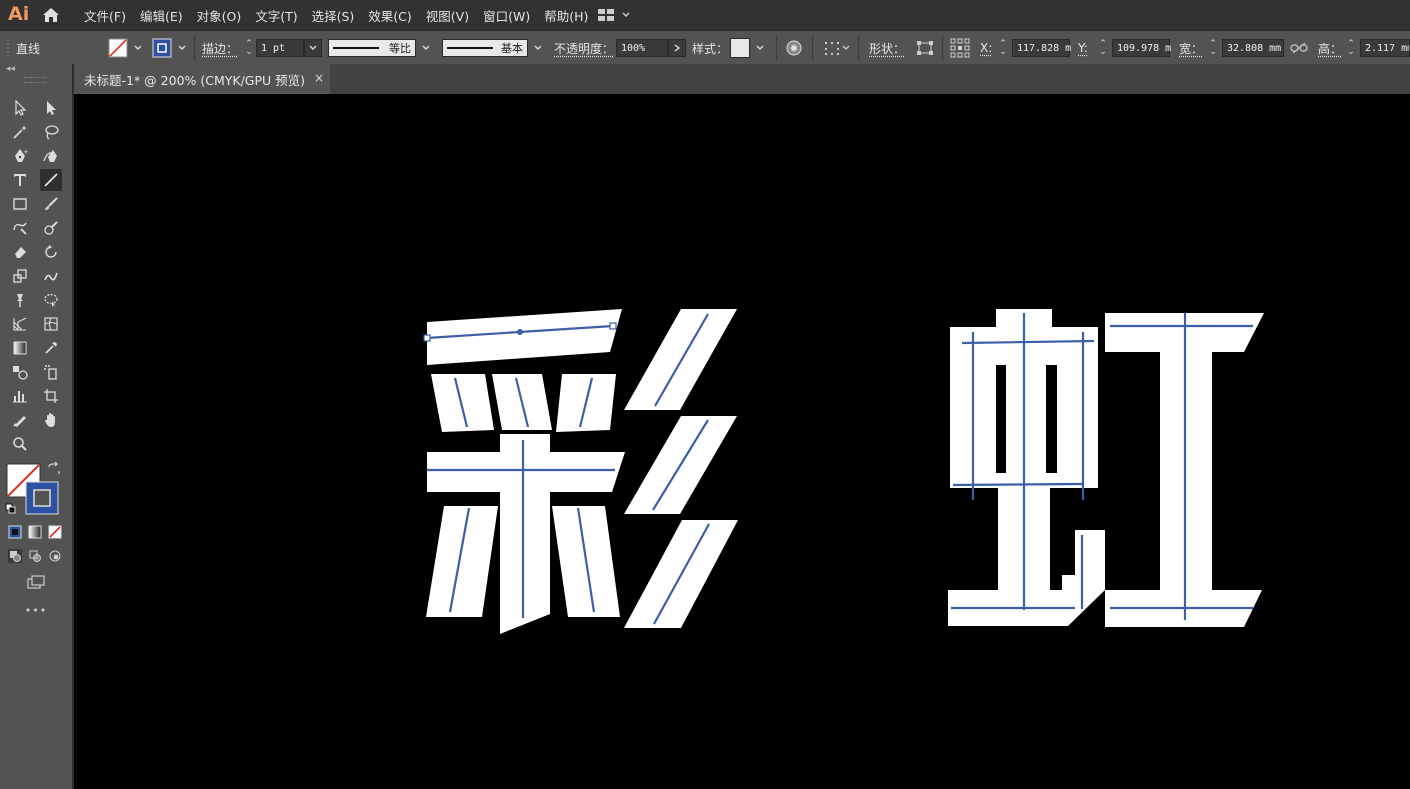 Image resolution: width=1410 pixels, height=789 pixels. What do you see at coordinates (51, 396) in the screenshot?
I see `artboard-tool-icon` at bounding box center [51, 396].